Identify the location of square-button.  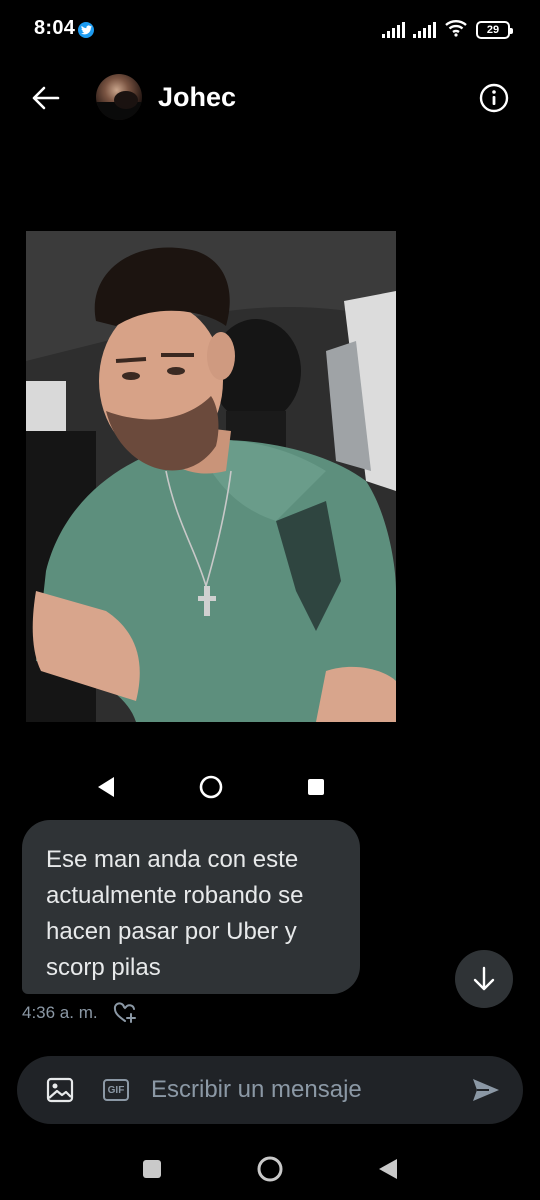
(316, 787).